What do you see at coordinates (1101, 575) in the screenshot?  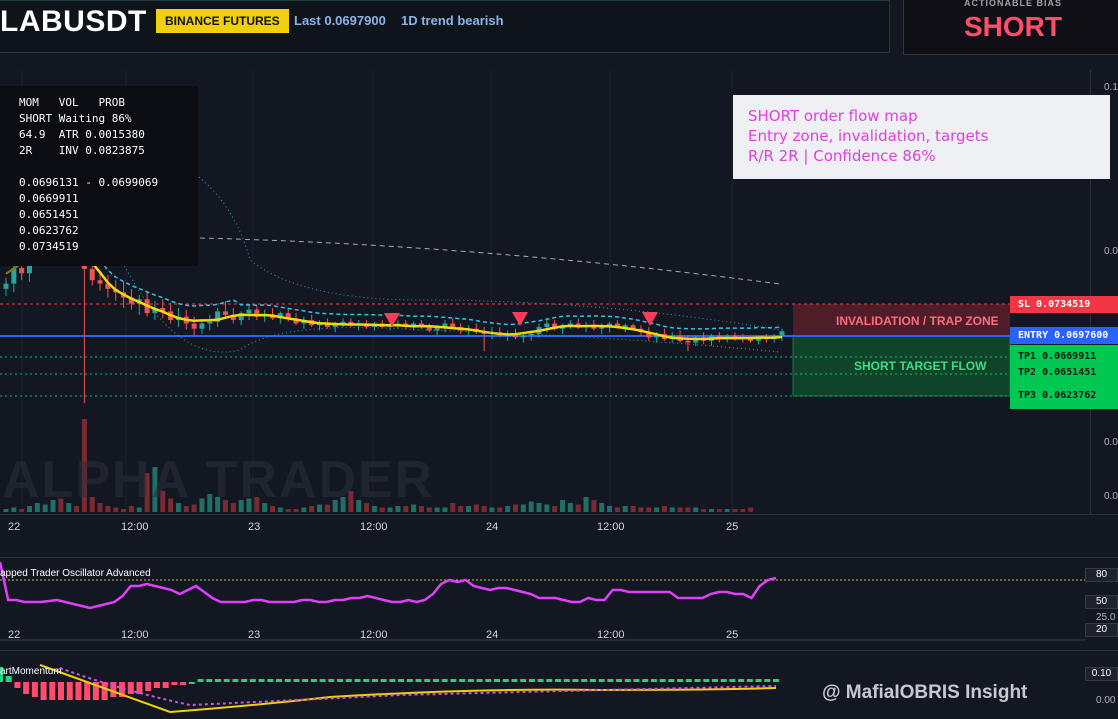 I see `osc-level-80: 80` at bounding box center [1101, 575].